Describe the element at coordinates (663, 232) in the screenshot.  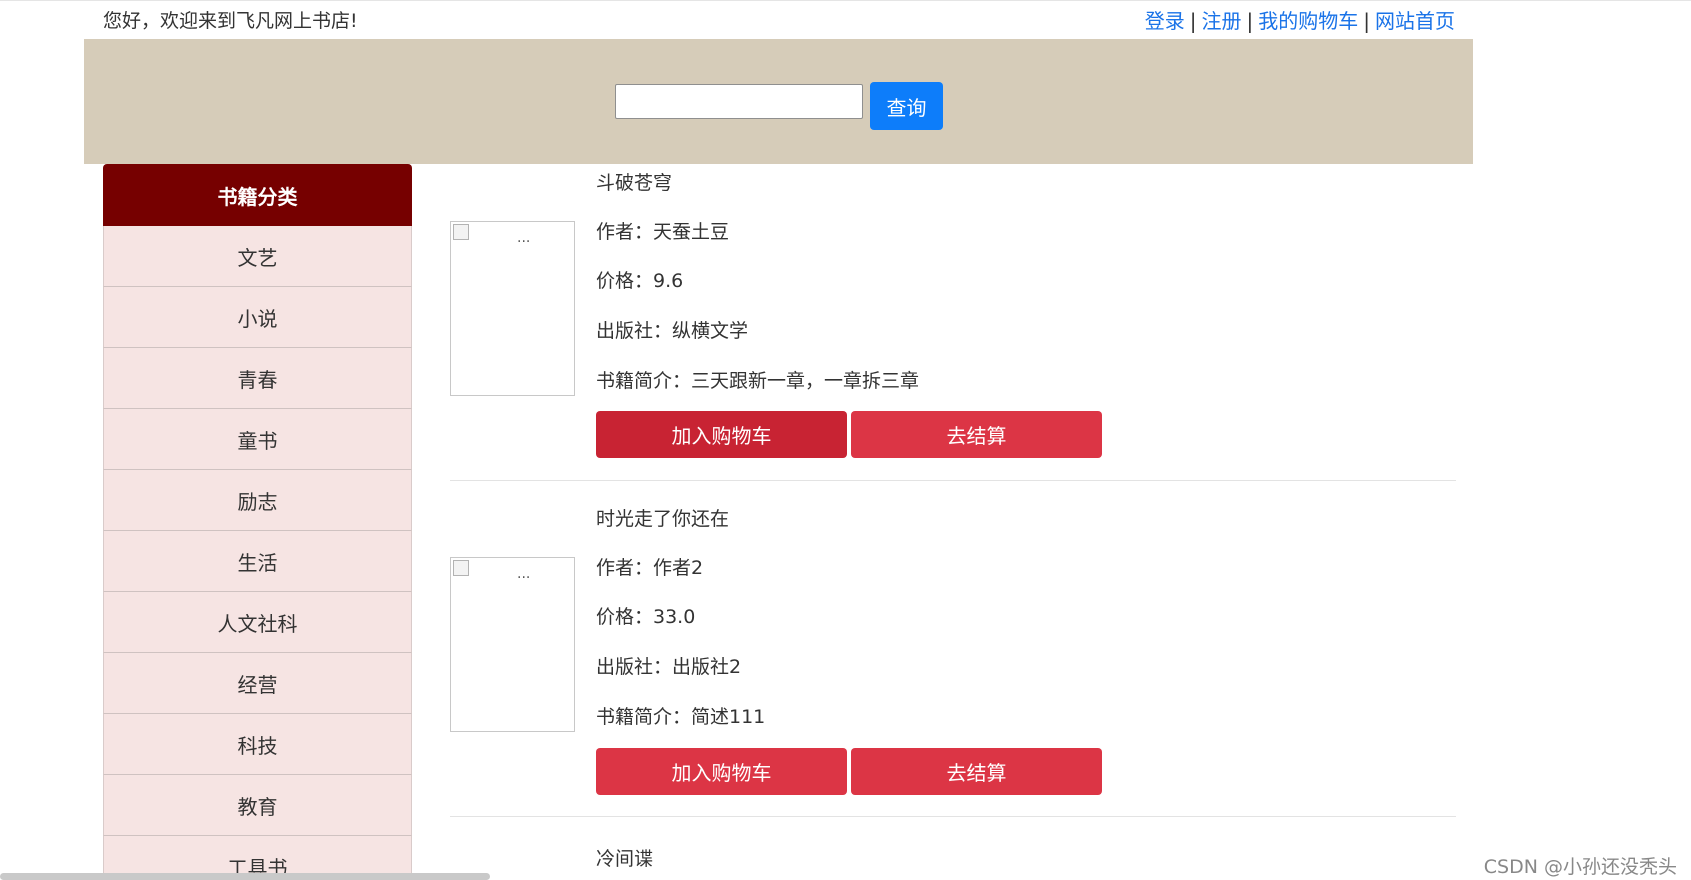
I see `book-author: 作者：天蚕土豆` at that location.